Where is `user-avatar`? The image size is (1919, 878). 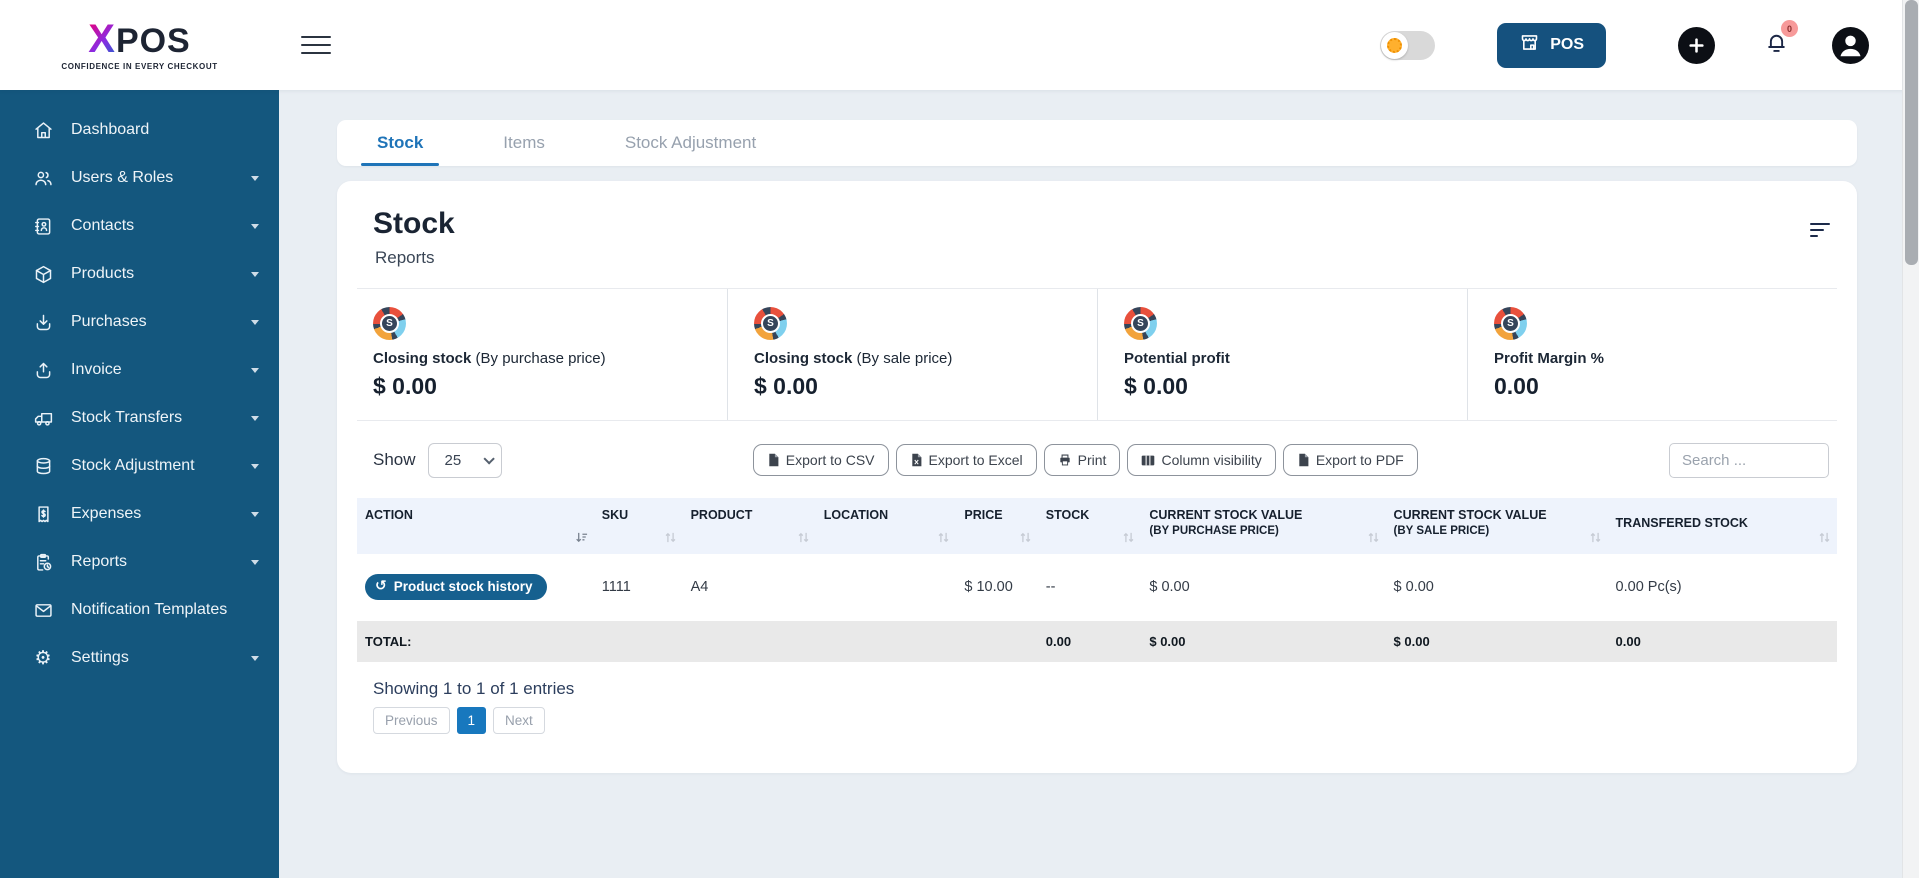
user-avatar is located at coordinates (1850, 45).